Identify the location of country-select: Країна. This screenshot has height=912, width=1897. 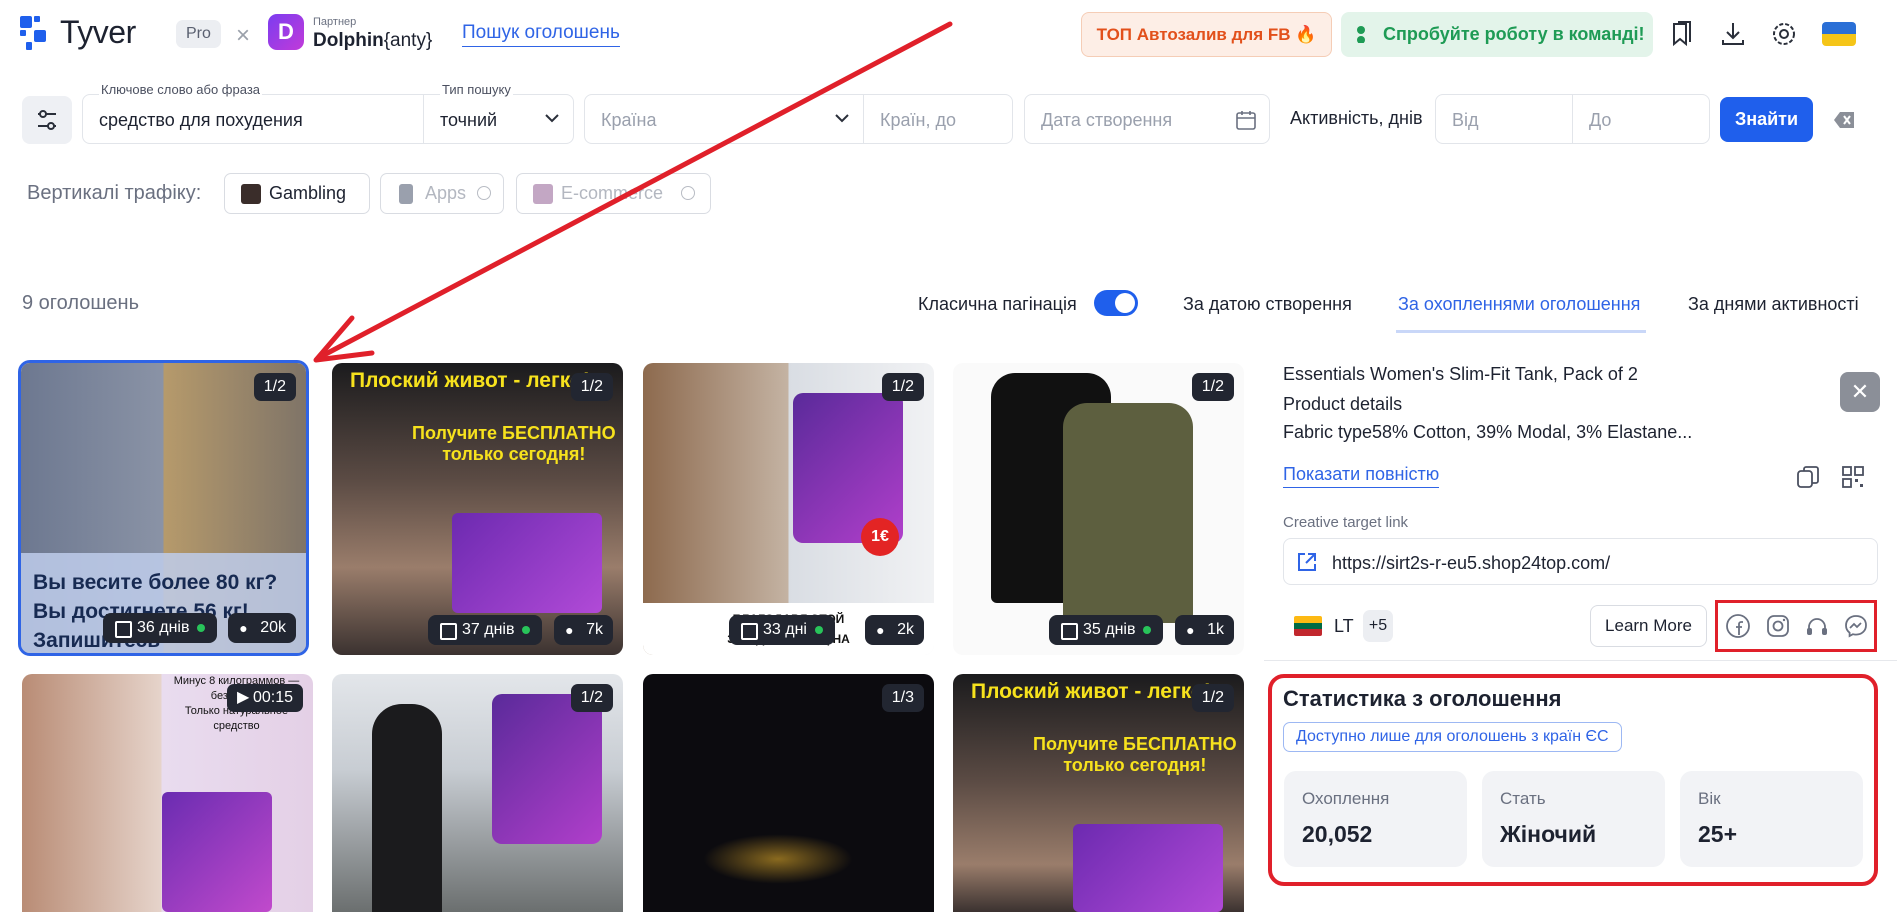
(724, 119).